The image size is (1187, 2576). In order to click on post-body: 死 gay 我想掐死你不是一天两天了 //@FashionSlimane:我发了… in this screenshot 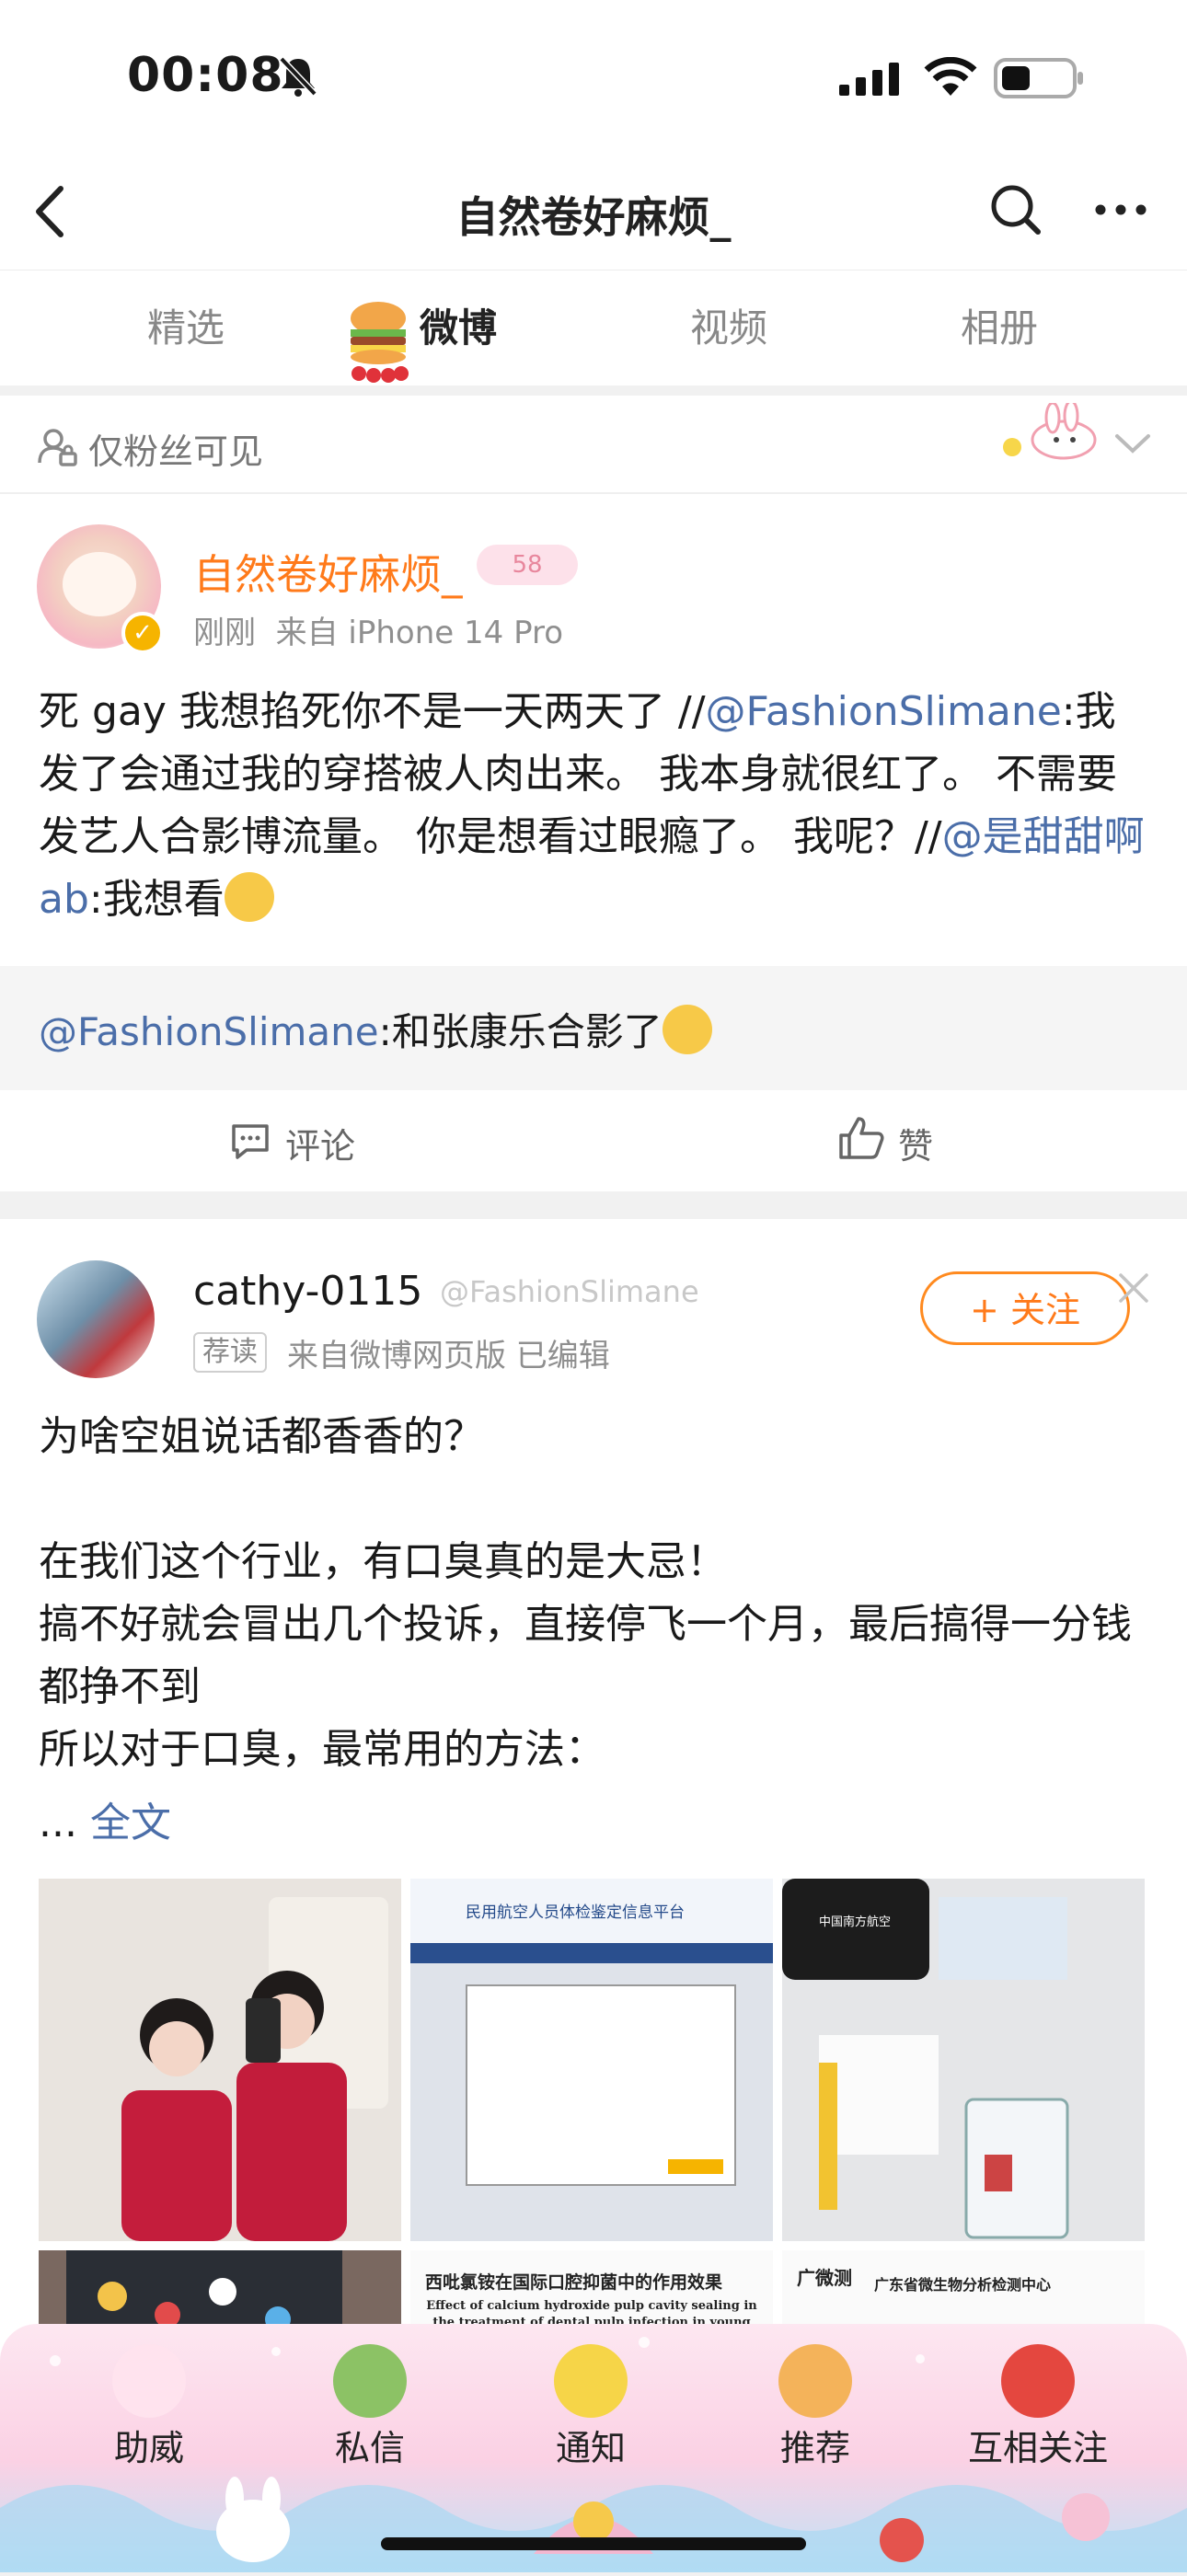, I will do `click(595, 806)`.